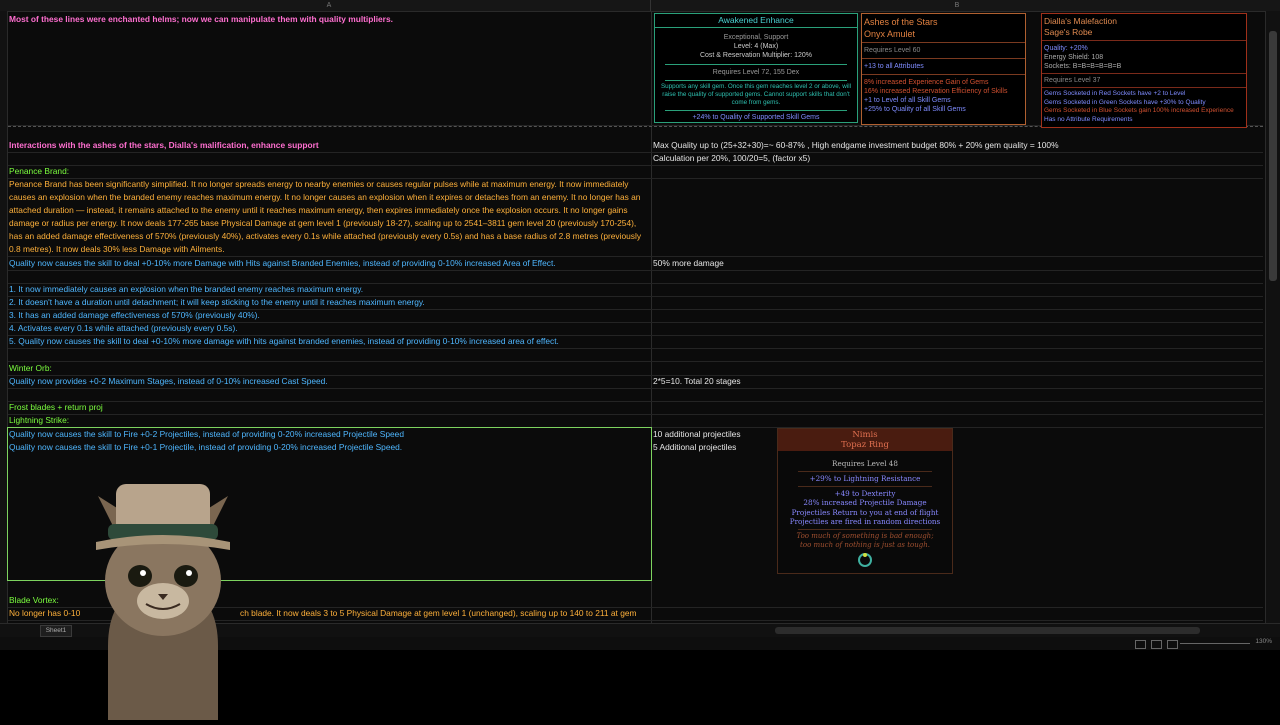 Image resolution: width=1280 pixels, height=725 pixels. I want to click on cell-a-frost-title: Frost blades + return proj, so click(329, 407).